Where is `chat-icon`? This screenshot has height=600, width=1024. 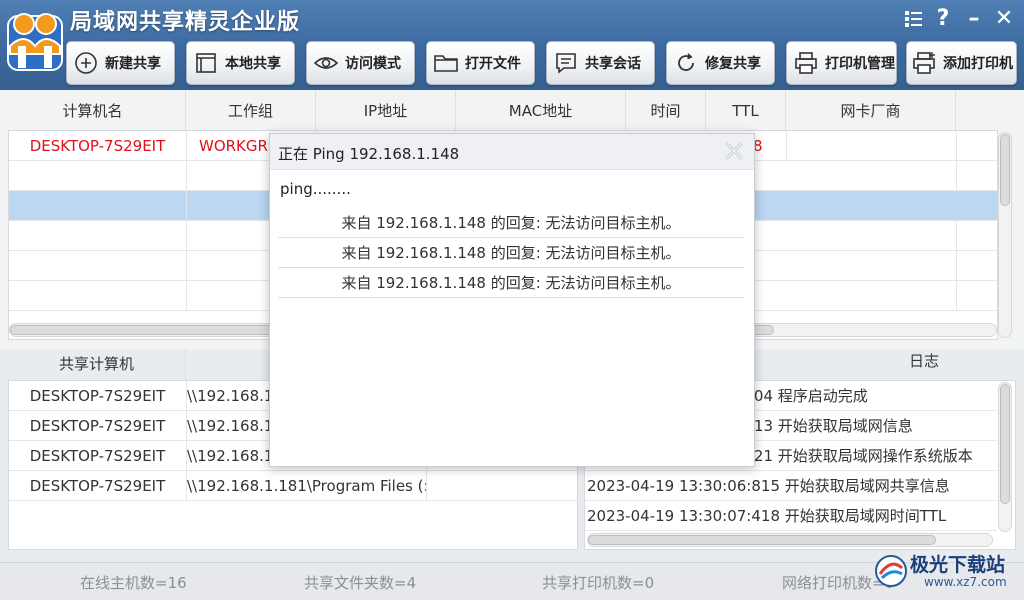 chat-icon is located at coordinates (566, 63).